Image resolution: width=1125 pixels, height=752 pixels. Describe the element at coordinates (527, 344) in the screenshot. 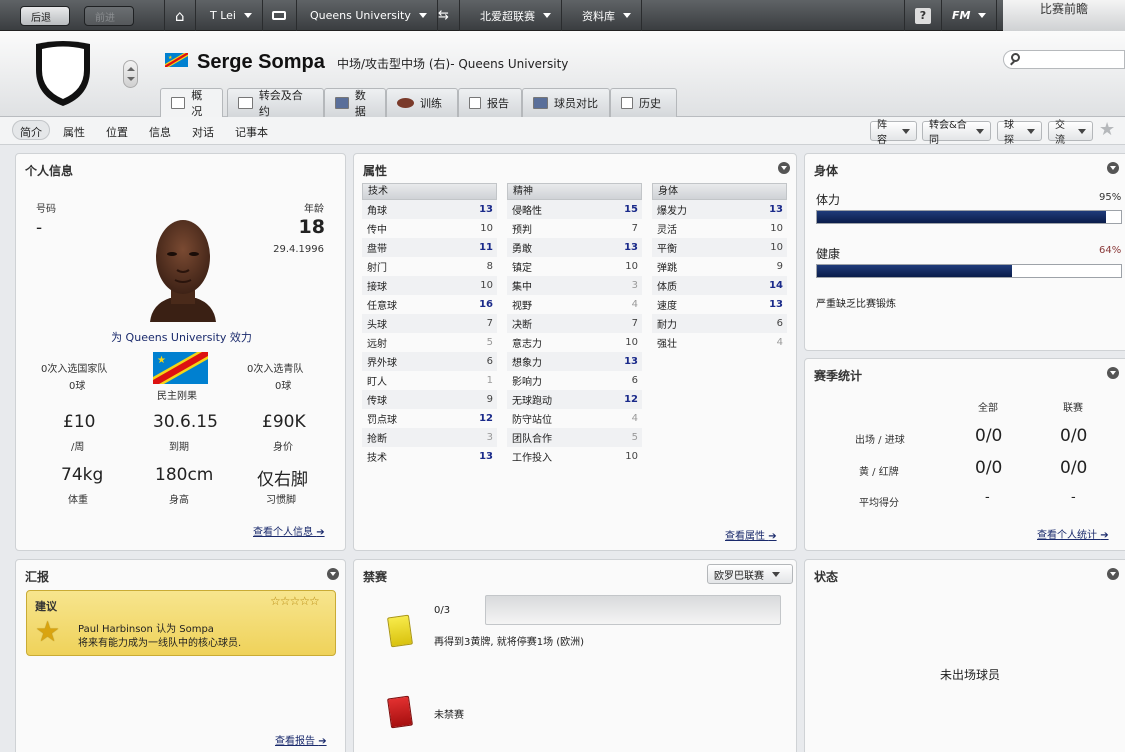

I see `attribute-name: 意志力` at that location.